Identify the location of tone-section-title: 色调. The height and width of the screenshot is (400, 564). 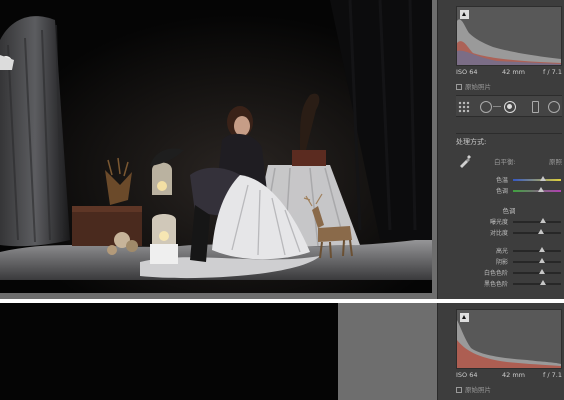
(509, 211).